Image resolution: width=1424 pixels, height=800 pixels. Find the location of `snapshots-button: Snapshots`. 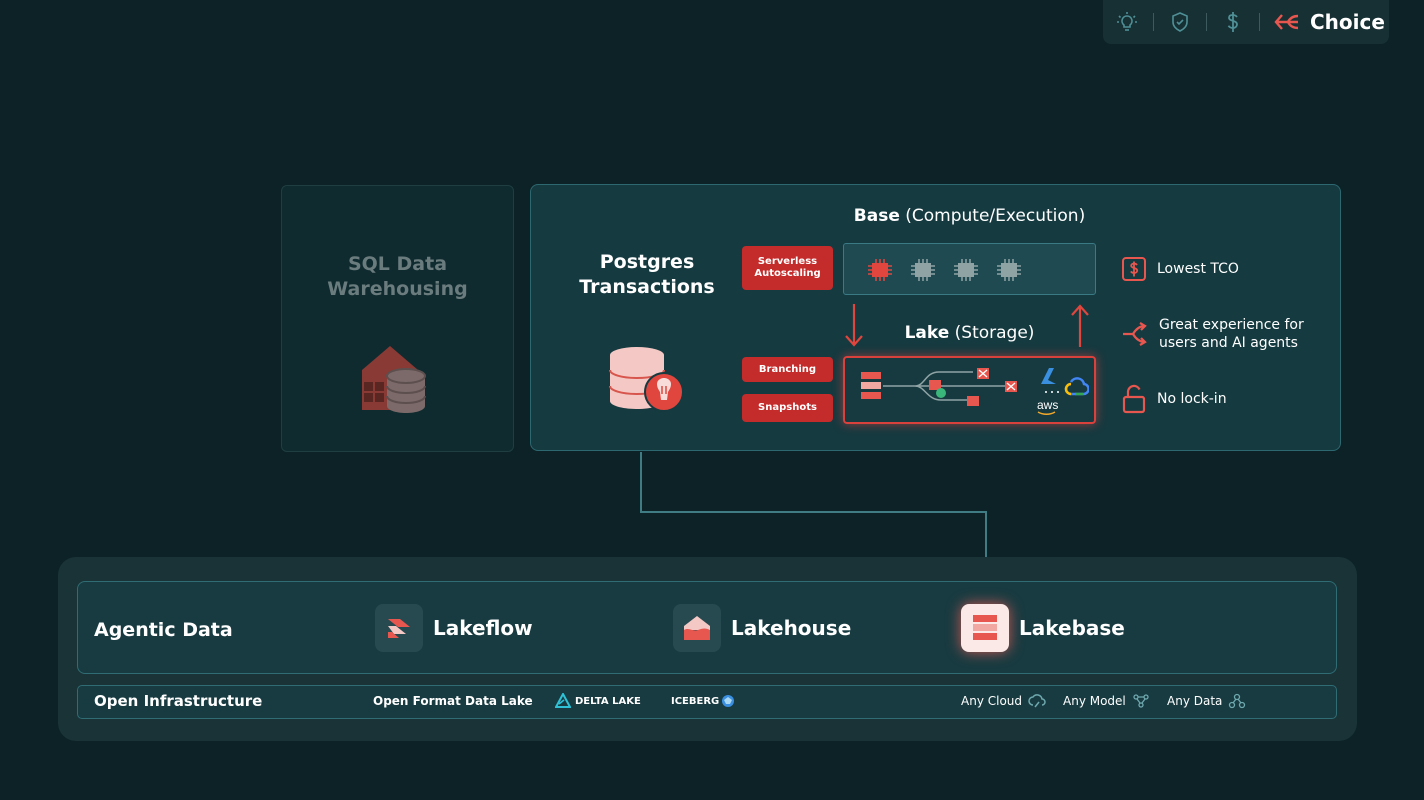

snapshots-button: Snapshots is located at coordinates (787, 408).